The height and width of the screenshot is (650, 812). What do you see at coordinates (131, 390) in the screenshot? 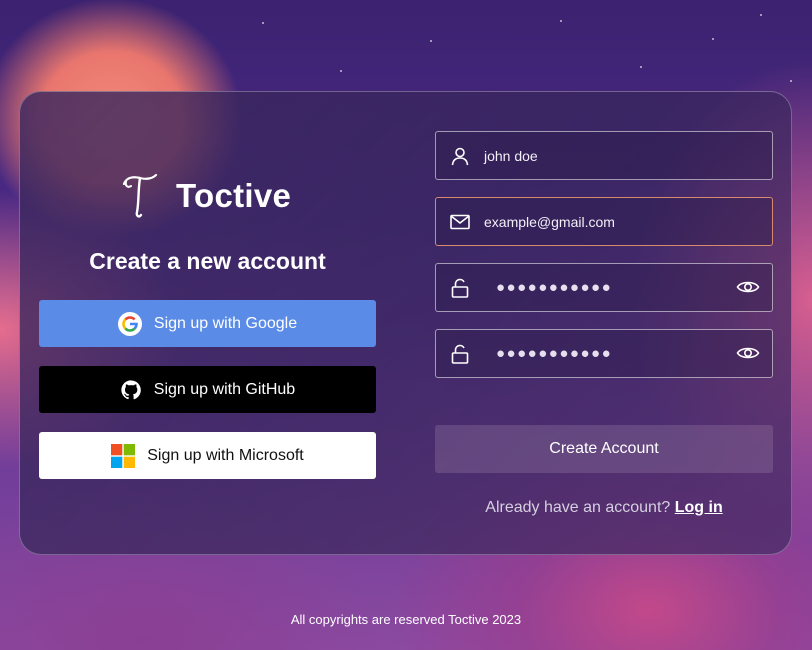
I see `github-icon` at bounding box center [131, 390].